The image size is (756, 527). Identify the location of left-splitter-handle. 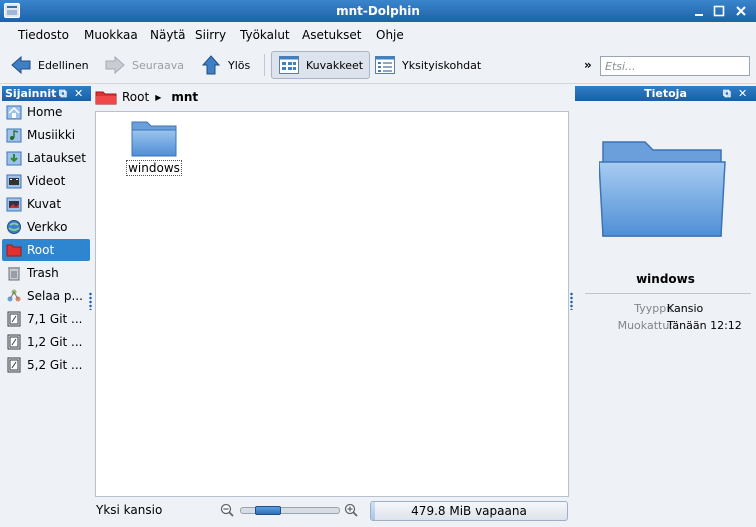
(90, 301).